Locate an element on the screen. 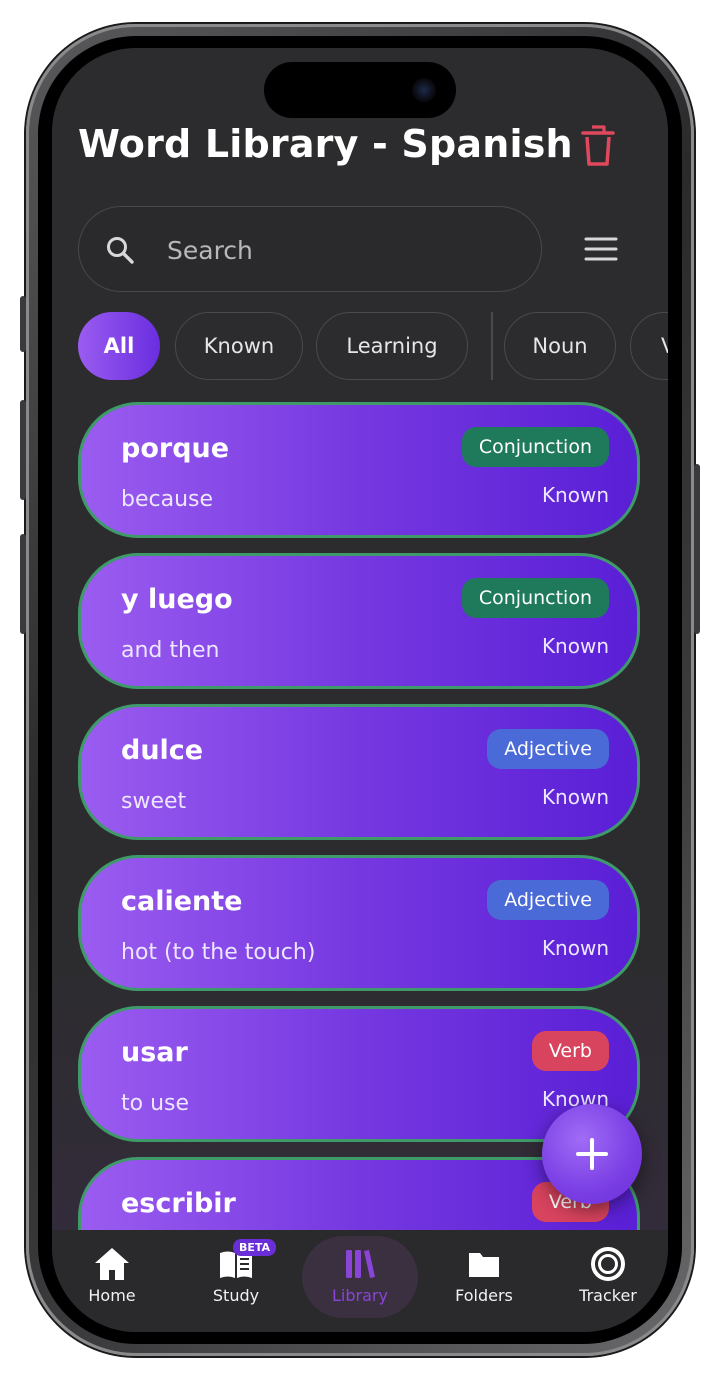 This screenshot has width=720, height=1381. nav-label: Folders is located at coordinates (484, 1295).